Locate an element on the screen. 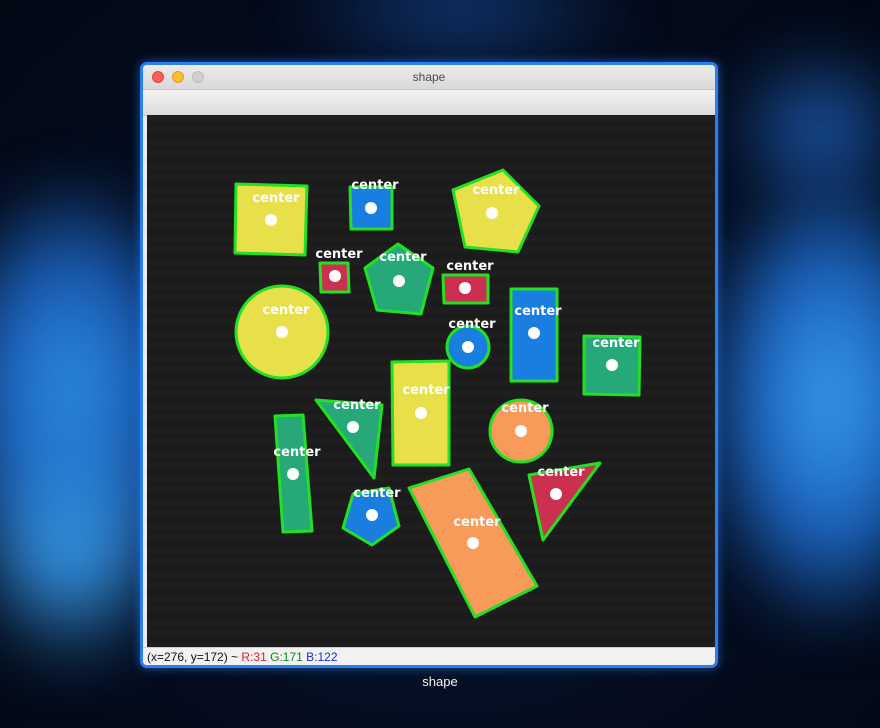 Image resolution: width=880 pixels, height=728 pixels. title-bar: shape is located at coordinates (429, 77).